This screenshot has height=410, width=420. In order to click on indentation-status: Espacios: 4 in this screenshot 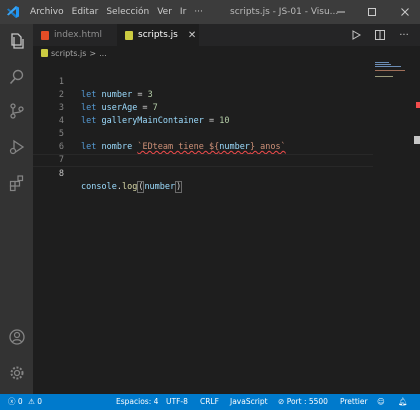, I will do `click(137, 402)`.